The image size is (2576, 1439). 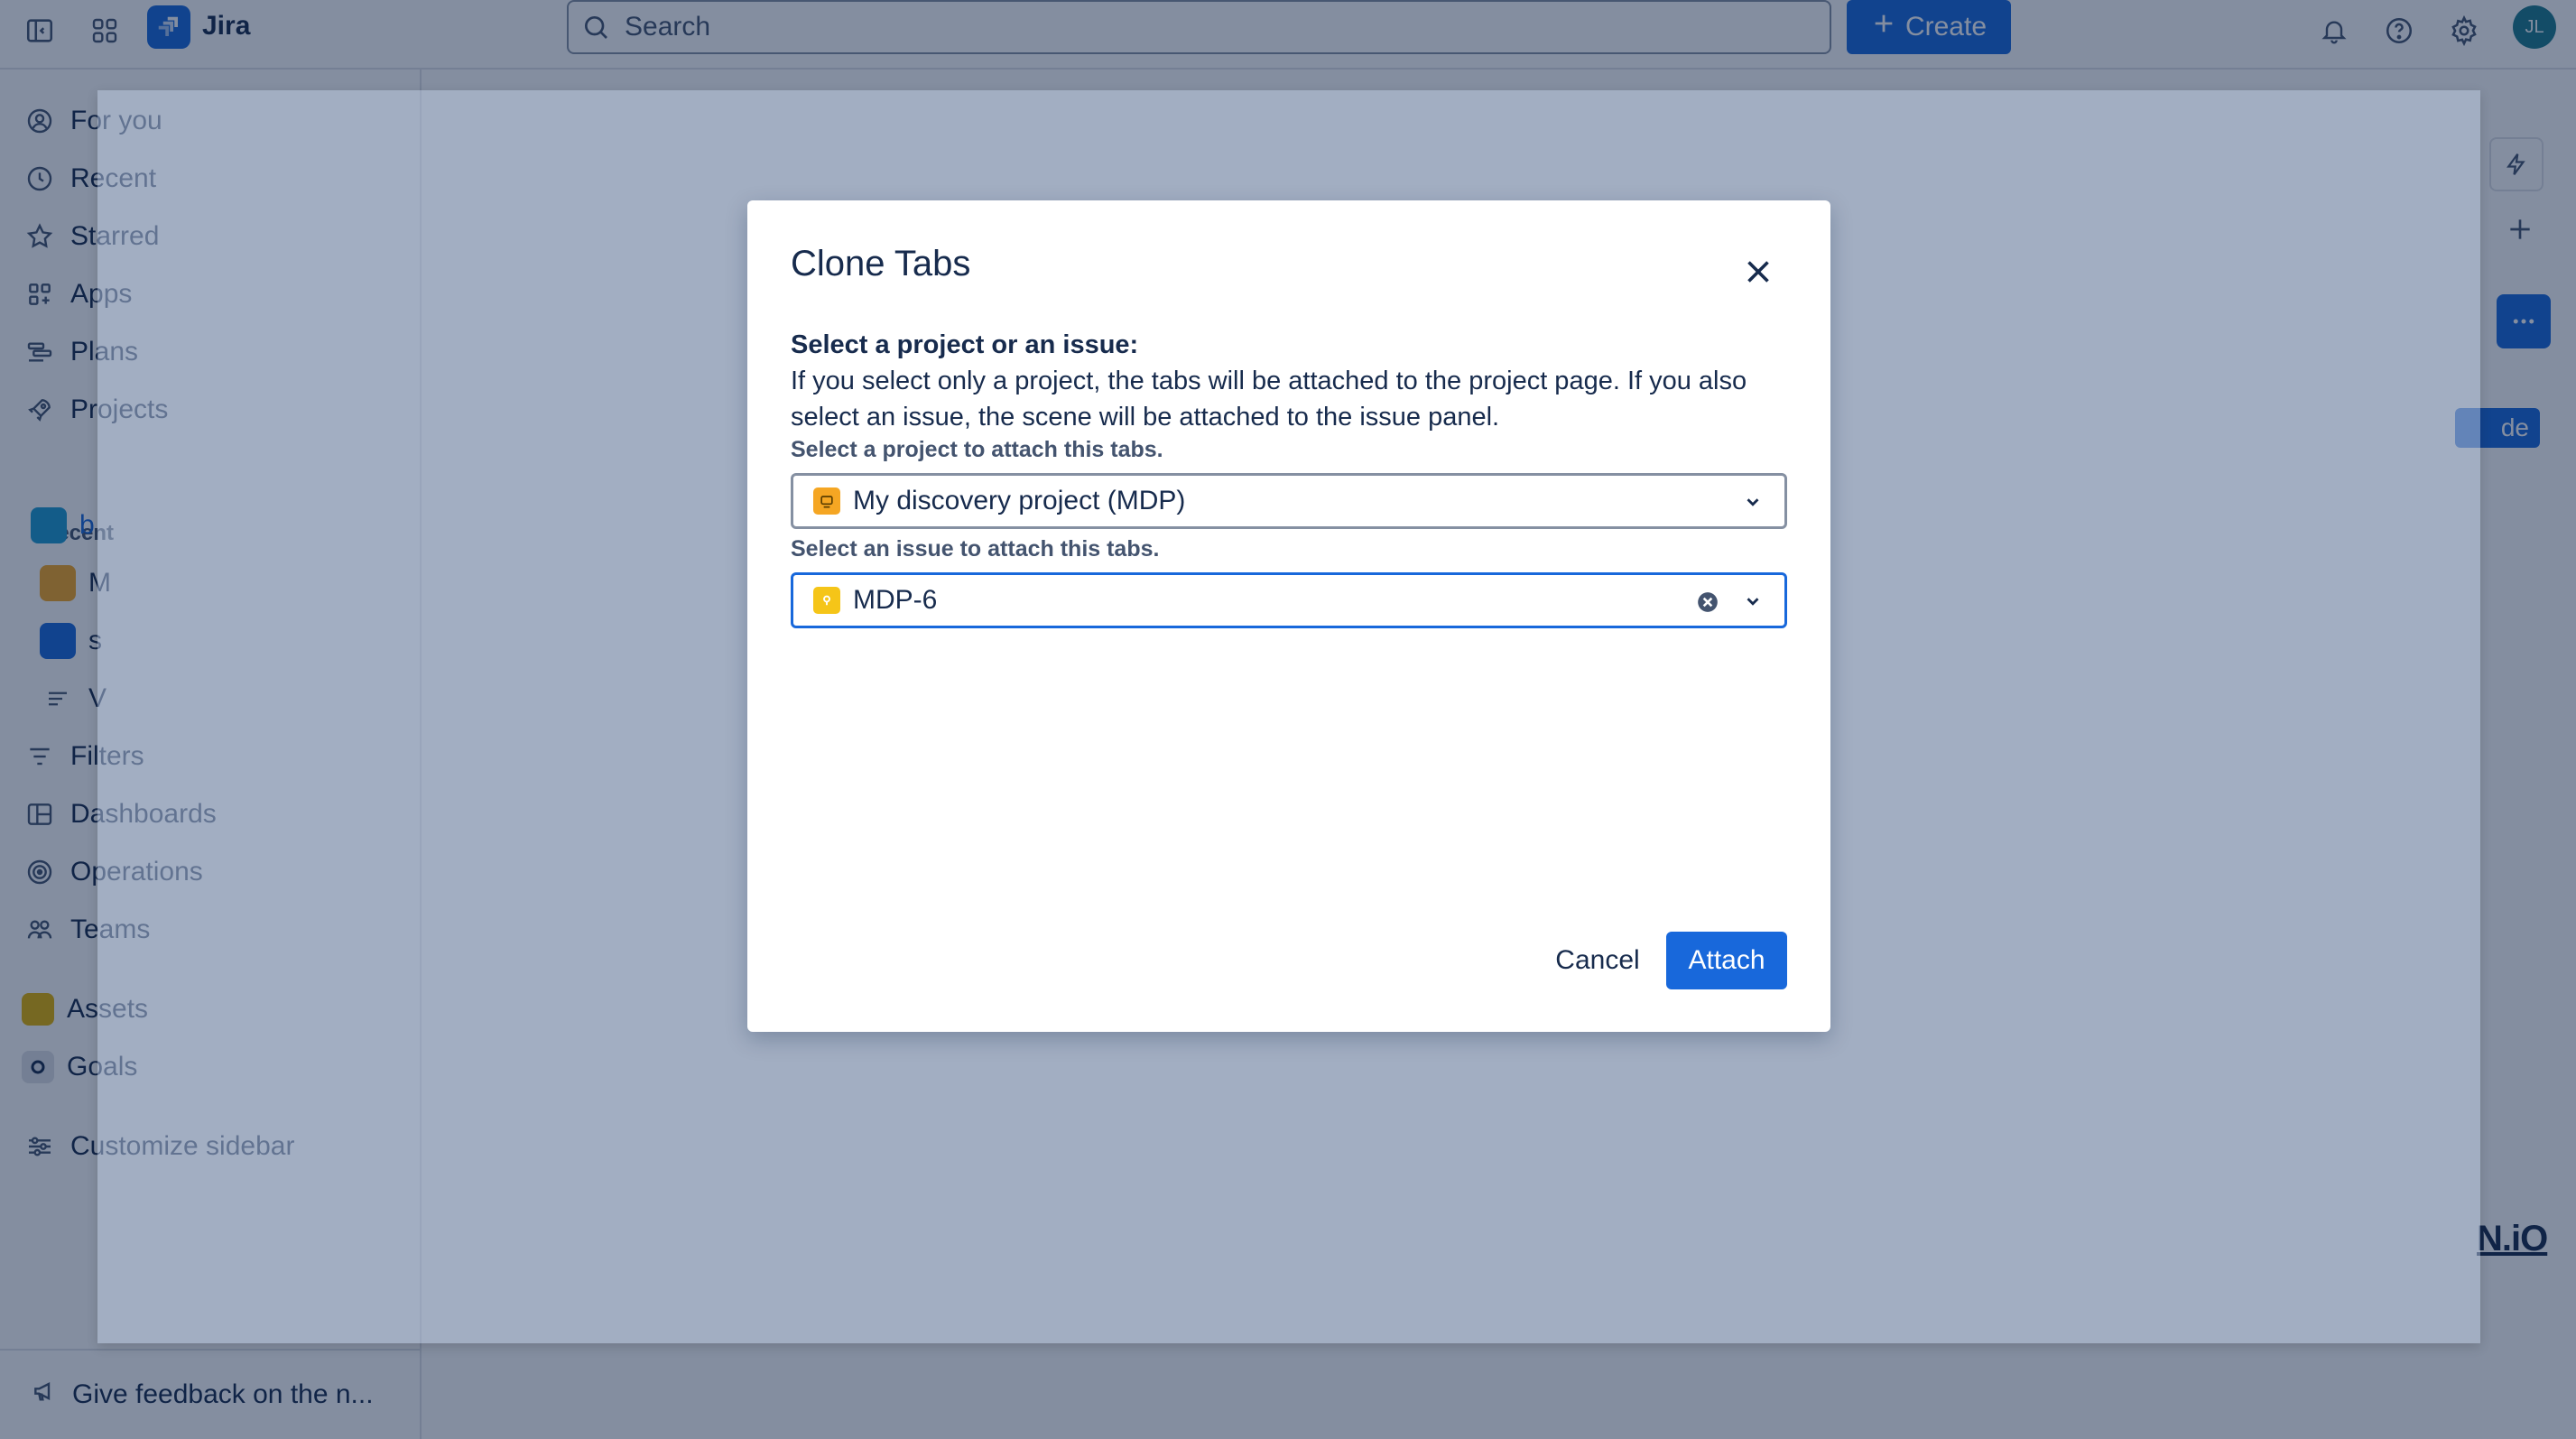 What do you see at coordinates (977, 449) in the screenshot?
I see `project-field-label: Select a project to attach this tabs.` at bounding box center [977, 449].